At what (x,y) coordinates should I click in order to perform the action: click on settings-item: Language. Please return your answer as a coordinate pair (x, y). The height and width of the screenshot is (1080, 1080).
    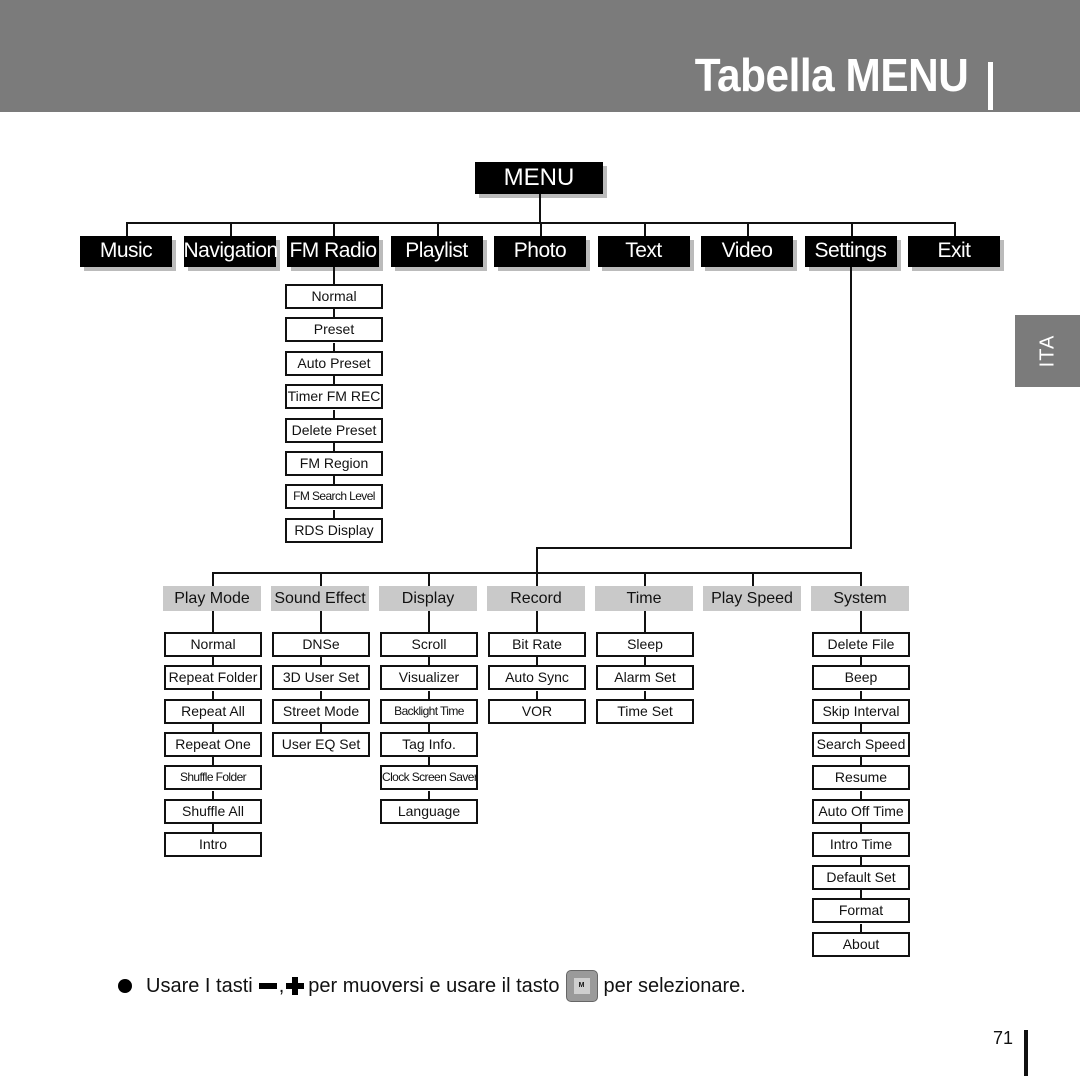
    Looking at the image, I should click on (429, 811).